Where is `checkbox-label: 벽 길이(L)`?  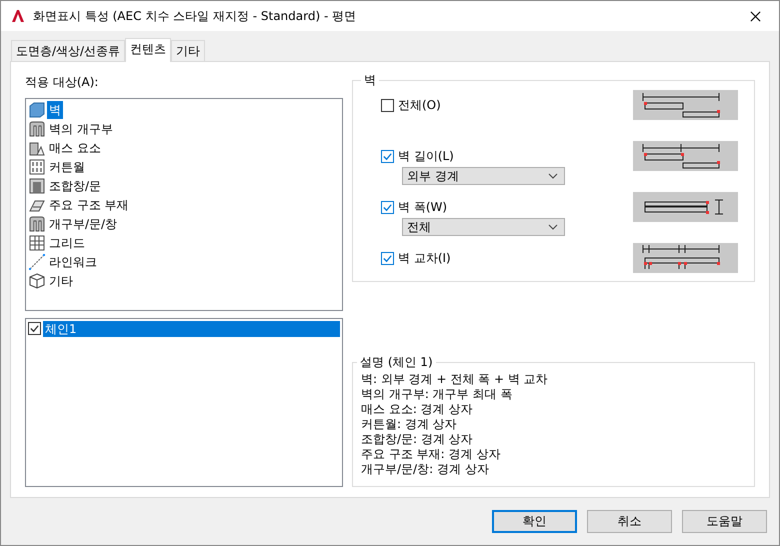 checkbox-label: 벽 길이(L) is located at coordinates (426, 156).